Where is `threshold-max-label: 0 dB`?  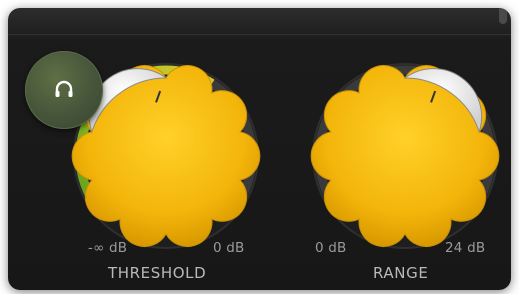
threshold-max-label: 0 dB is located at coordinates (229, 248).